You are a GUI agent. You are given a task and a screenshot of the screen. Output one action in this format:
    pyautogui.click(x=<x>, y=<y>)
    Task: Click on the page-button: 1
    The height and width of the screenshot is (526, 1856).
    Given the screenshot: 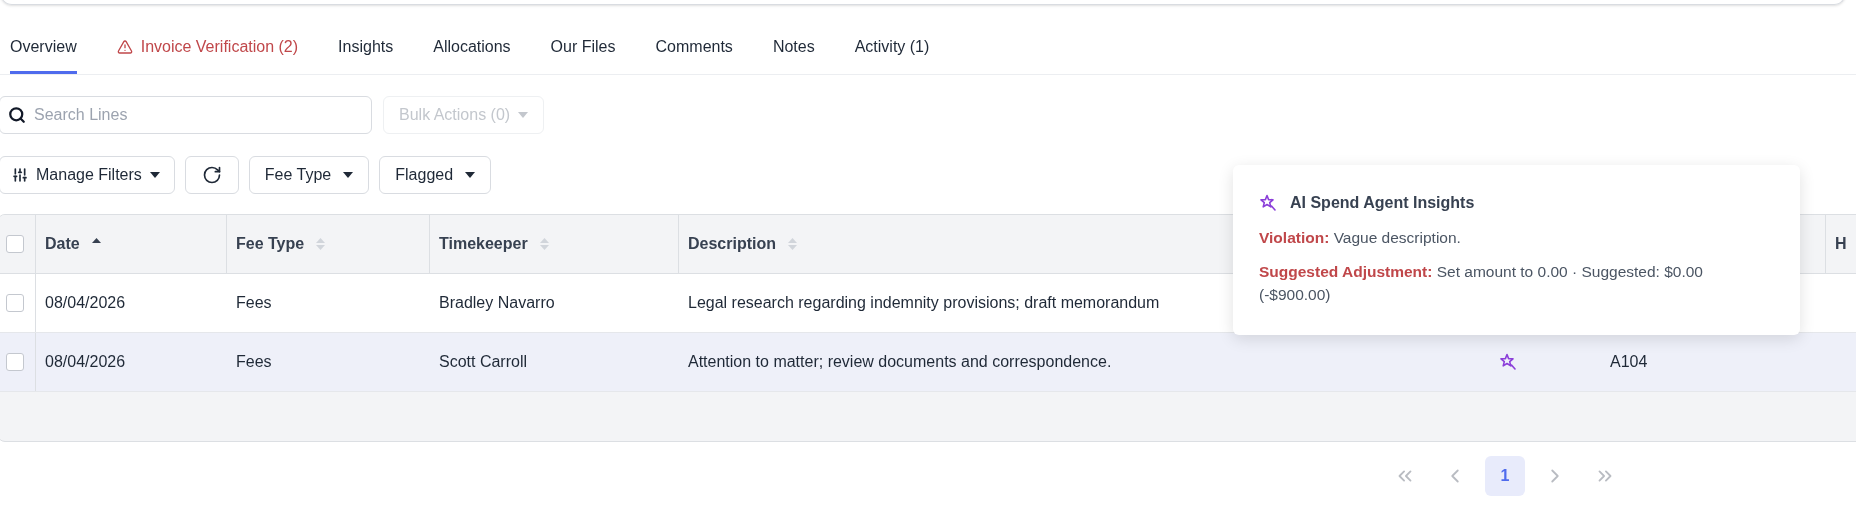 What is the action you would take?
    pyautogui.click(x=1505, y=476)
    